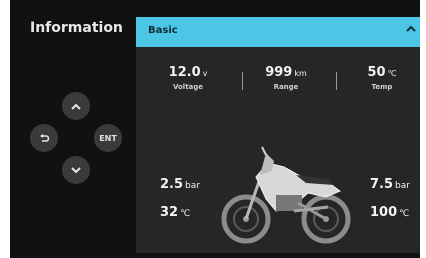 The image size is (426, 258). I want to click on chevron-down-icon, so click(76, 169).